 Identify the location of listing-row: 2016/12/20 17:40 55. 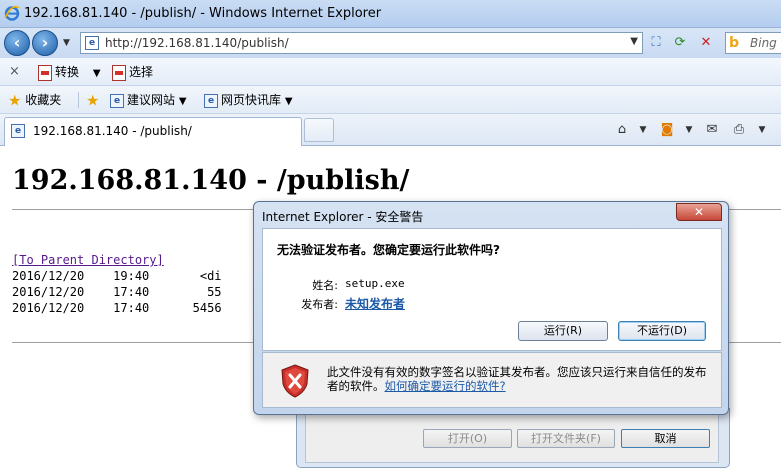
(117, 292).